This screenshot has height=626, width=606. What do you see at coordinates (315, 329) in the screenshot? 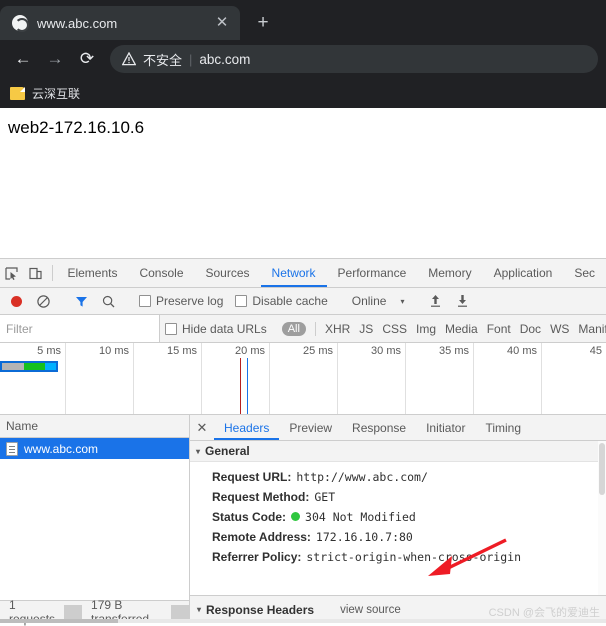
I see `filter-divider` at bounding box center [315, 329].